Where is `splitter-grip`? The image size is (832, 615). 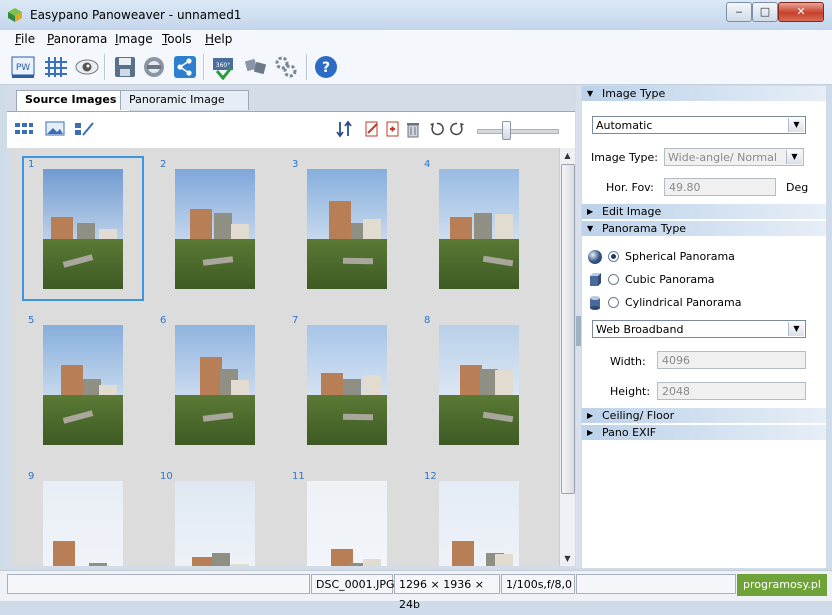
splitter-grip is located at coordinates (578, 331).